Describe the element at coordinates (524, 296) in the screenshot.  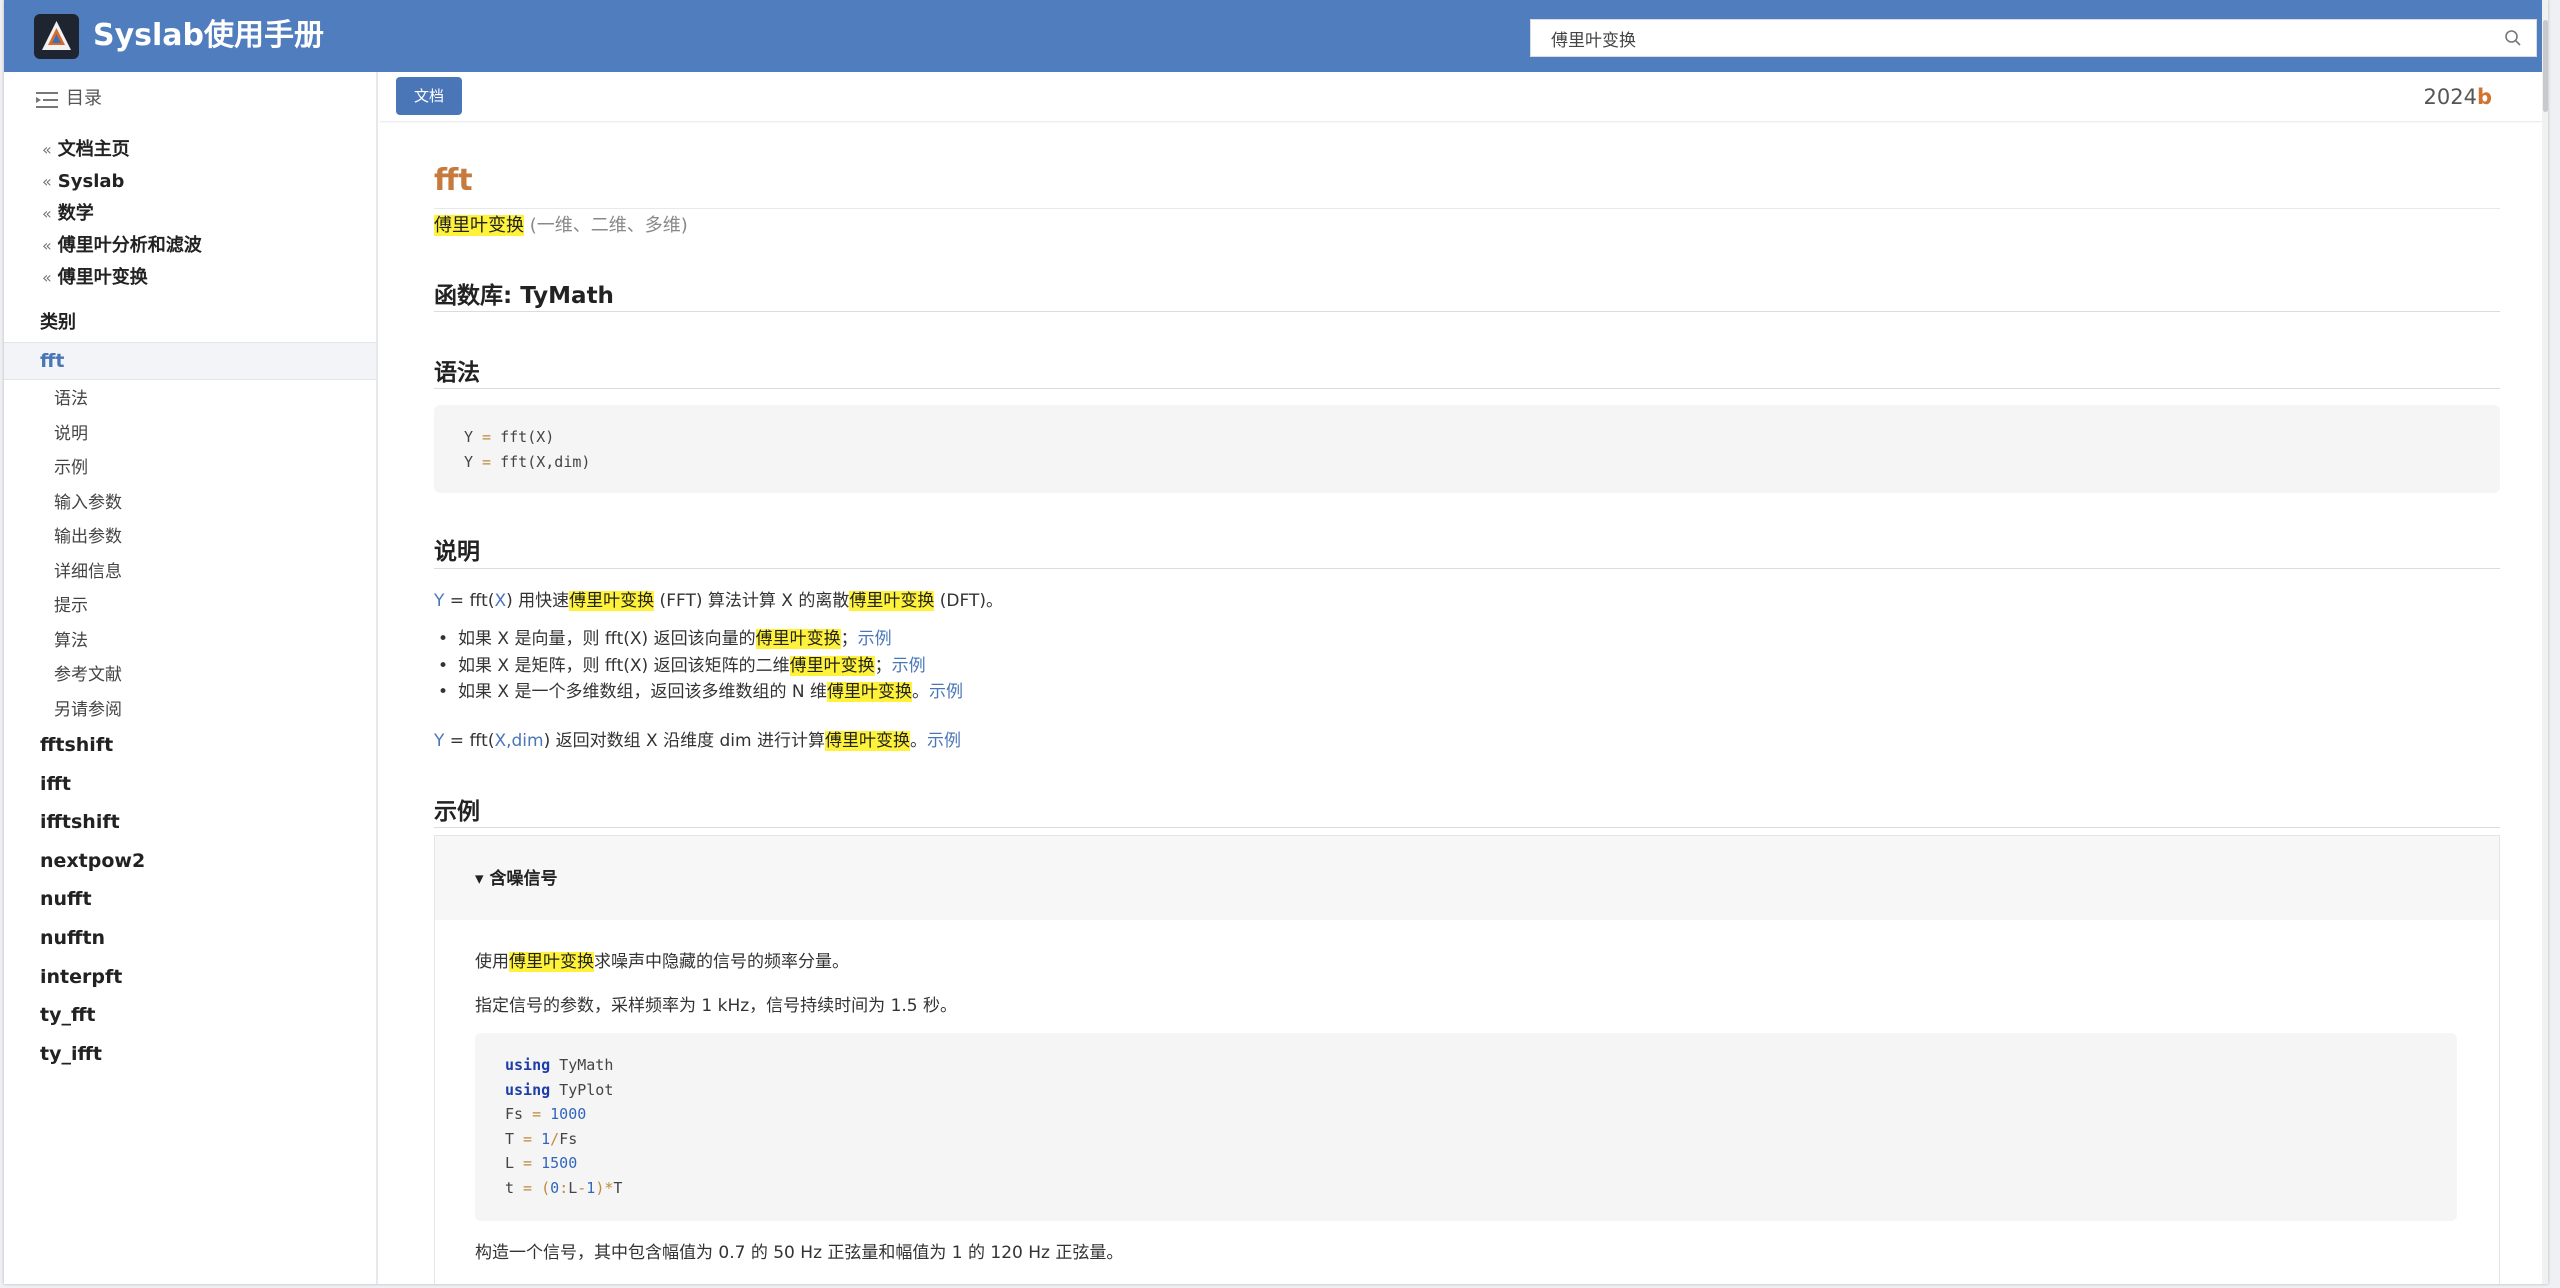
I see `library-heading: 函数库: TyMath` at that location.